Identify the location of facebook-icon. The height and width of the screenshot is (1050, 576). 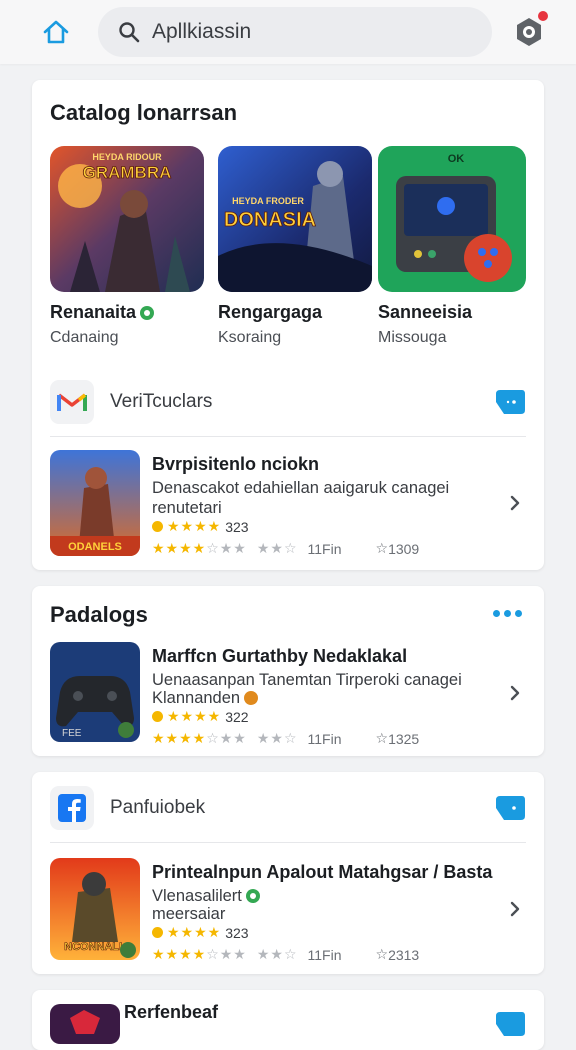
(72, 808).